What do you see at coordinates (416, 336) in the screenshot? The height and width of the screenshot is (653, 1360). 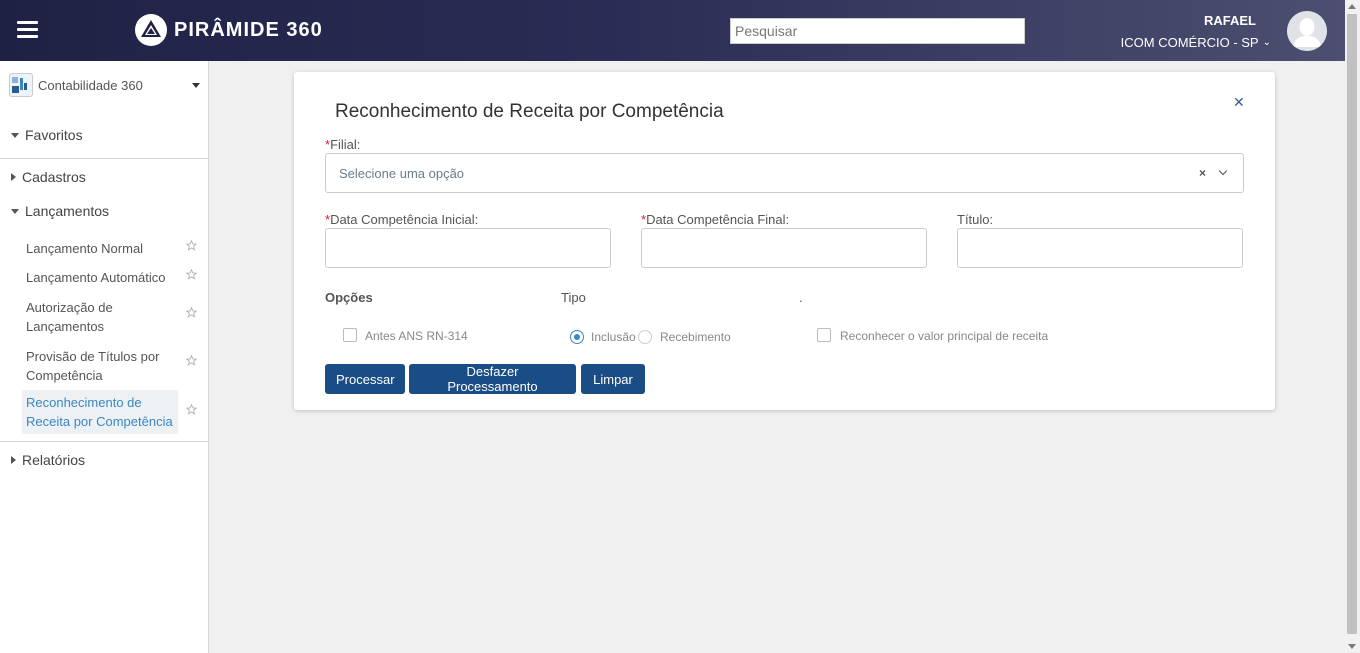 I see `antes-ans-label: Antes ANS RN-314` at bounding box center [416, 336].